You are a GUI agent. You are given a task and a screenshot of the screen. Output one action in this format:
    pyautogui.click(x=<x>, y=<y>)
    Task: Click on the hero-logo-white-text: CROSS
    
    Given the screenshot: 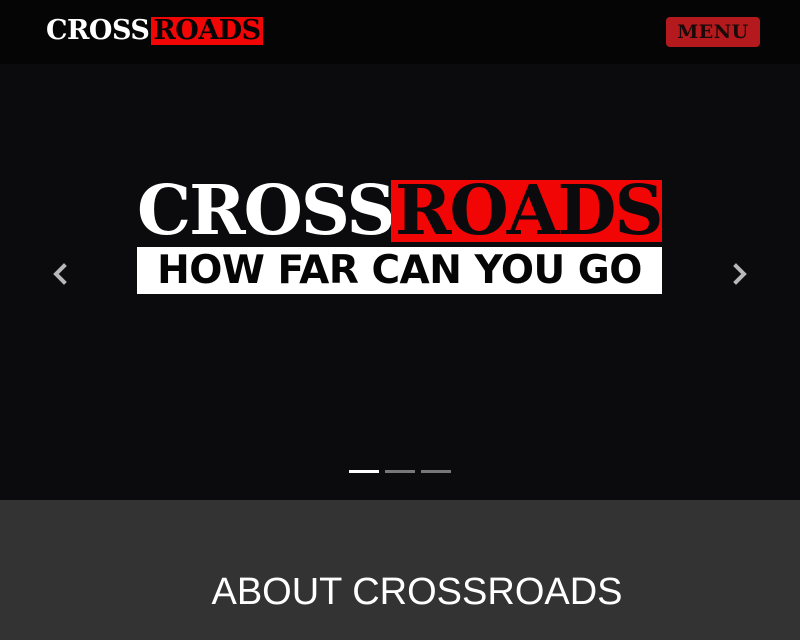 What is the action you would take?
    pyautogui.click(x=264, y=211)
    